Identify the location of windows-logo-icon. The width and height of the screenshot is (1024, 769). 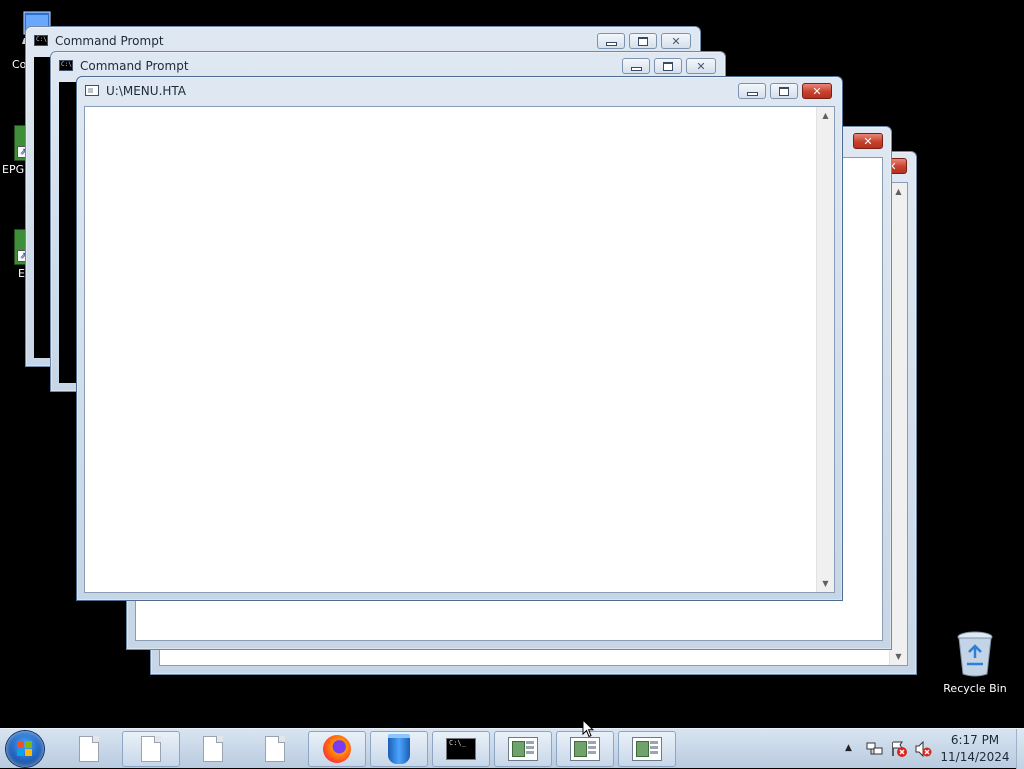
(25, 749).